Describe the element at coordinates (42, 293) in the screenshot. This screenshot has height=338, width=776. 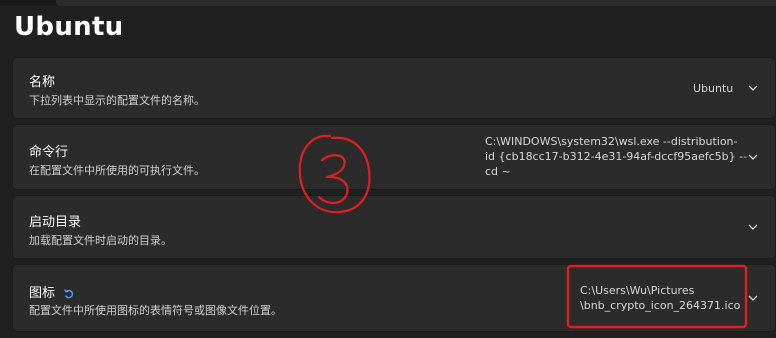
I see `setting-label: 图标` at that location.